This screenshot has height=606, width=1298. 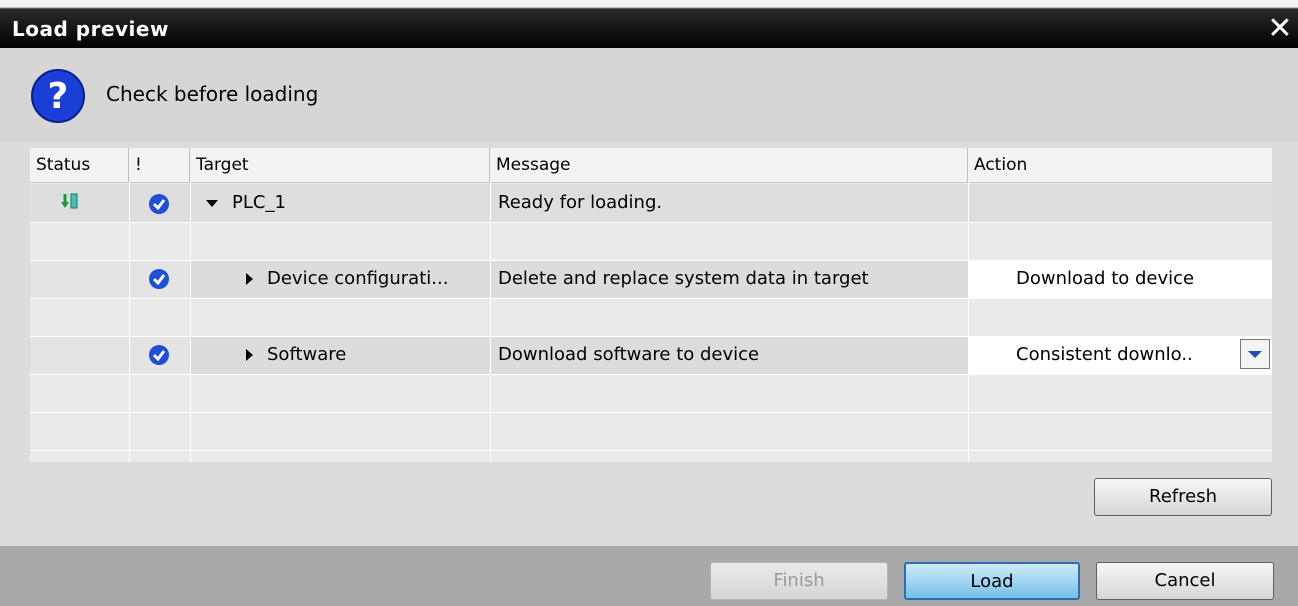 I want to click on message-text: Download software to device, so click(x=629, y=354).